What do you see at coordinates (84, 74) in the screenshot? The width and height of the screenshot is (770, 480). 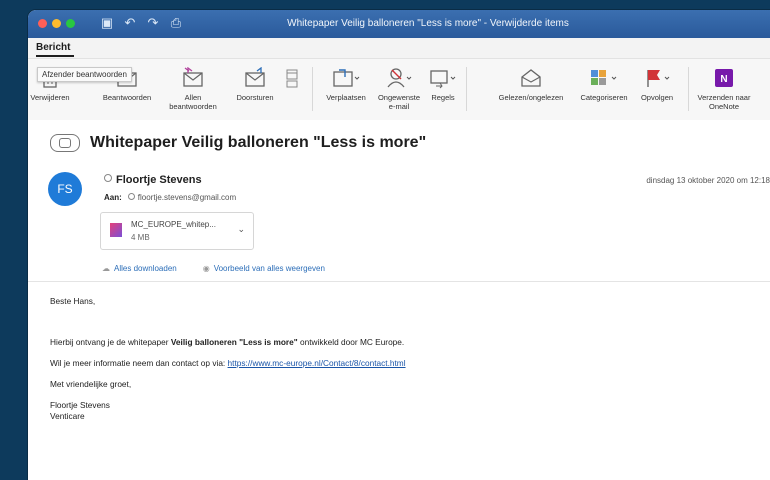 I see `reply-tooltip: Afzender beantwoorden` at bounding box center [84, 74].